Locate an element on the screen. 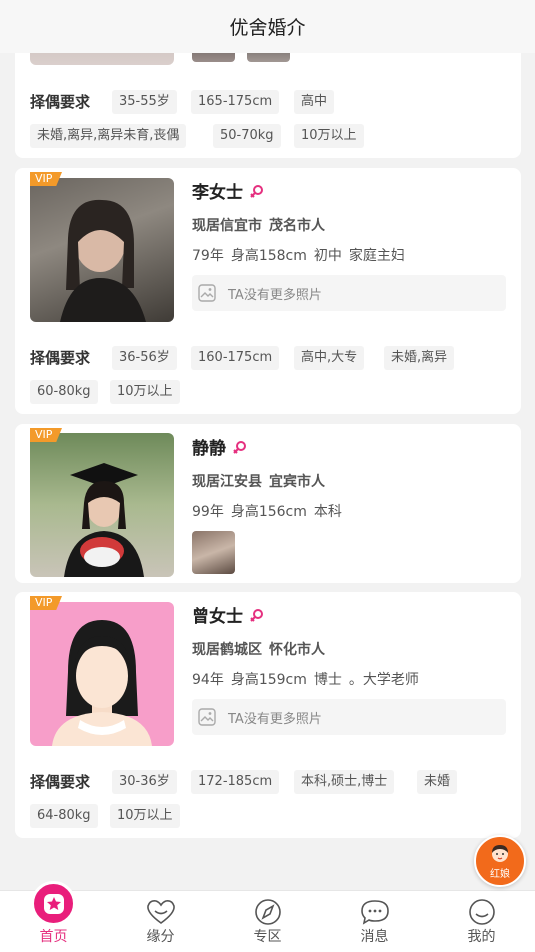  profile-basic-info: 79年 身高158cm 初中 家庭主妇 is located at coordinates (298, 256).